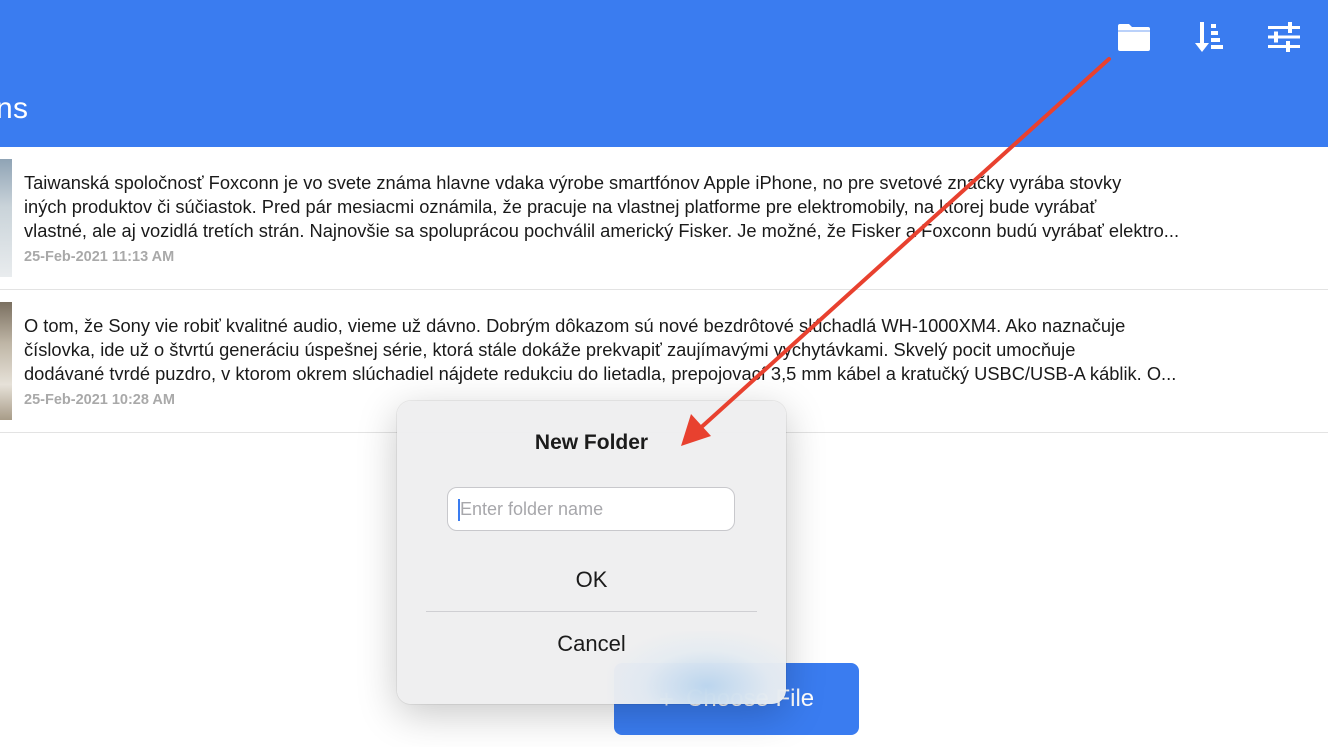  What do you see at coordinates (459, 510) in the screenshot?
I see `text-caret` at bounding box center [459, 510].